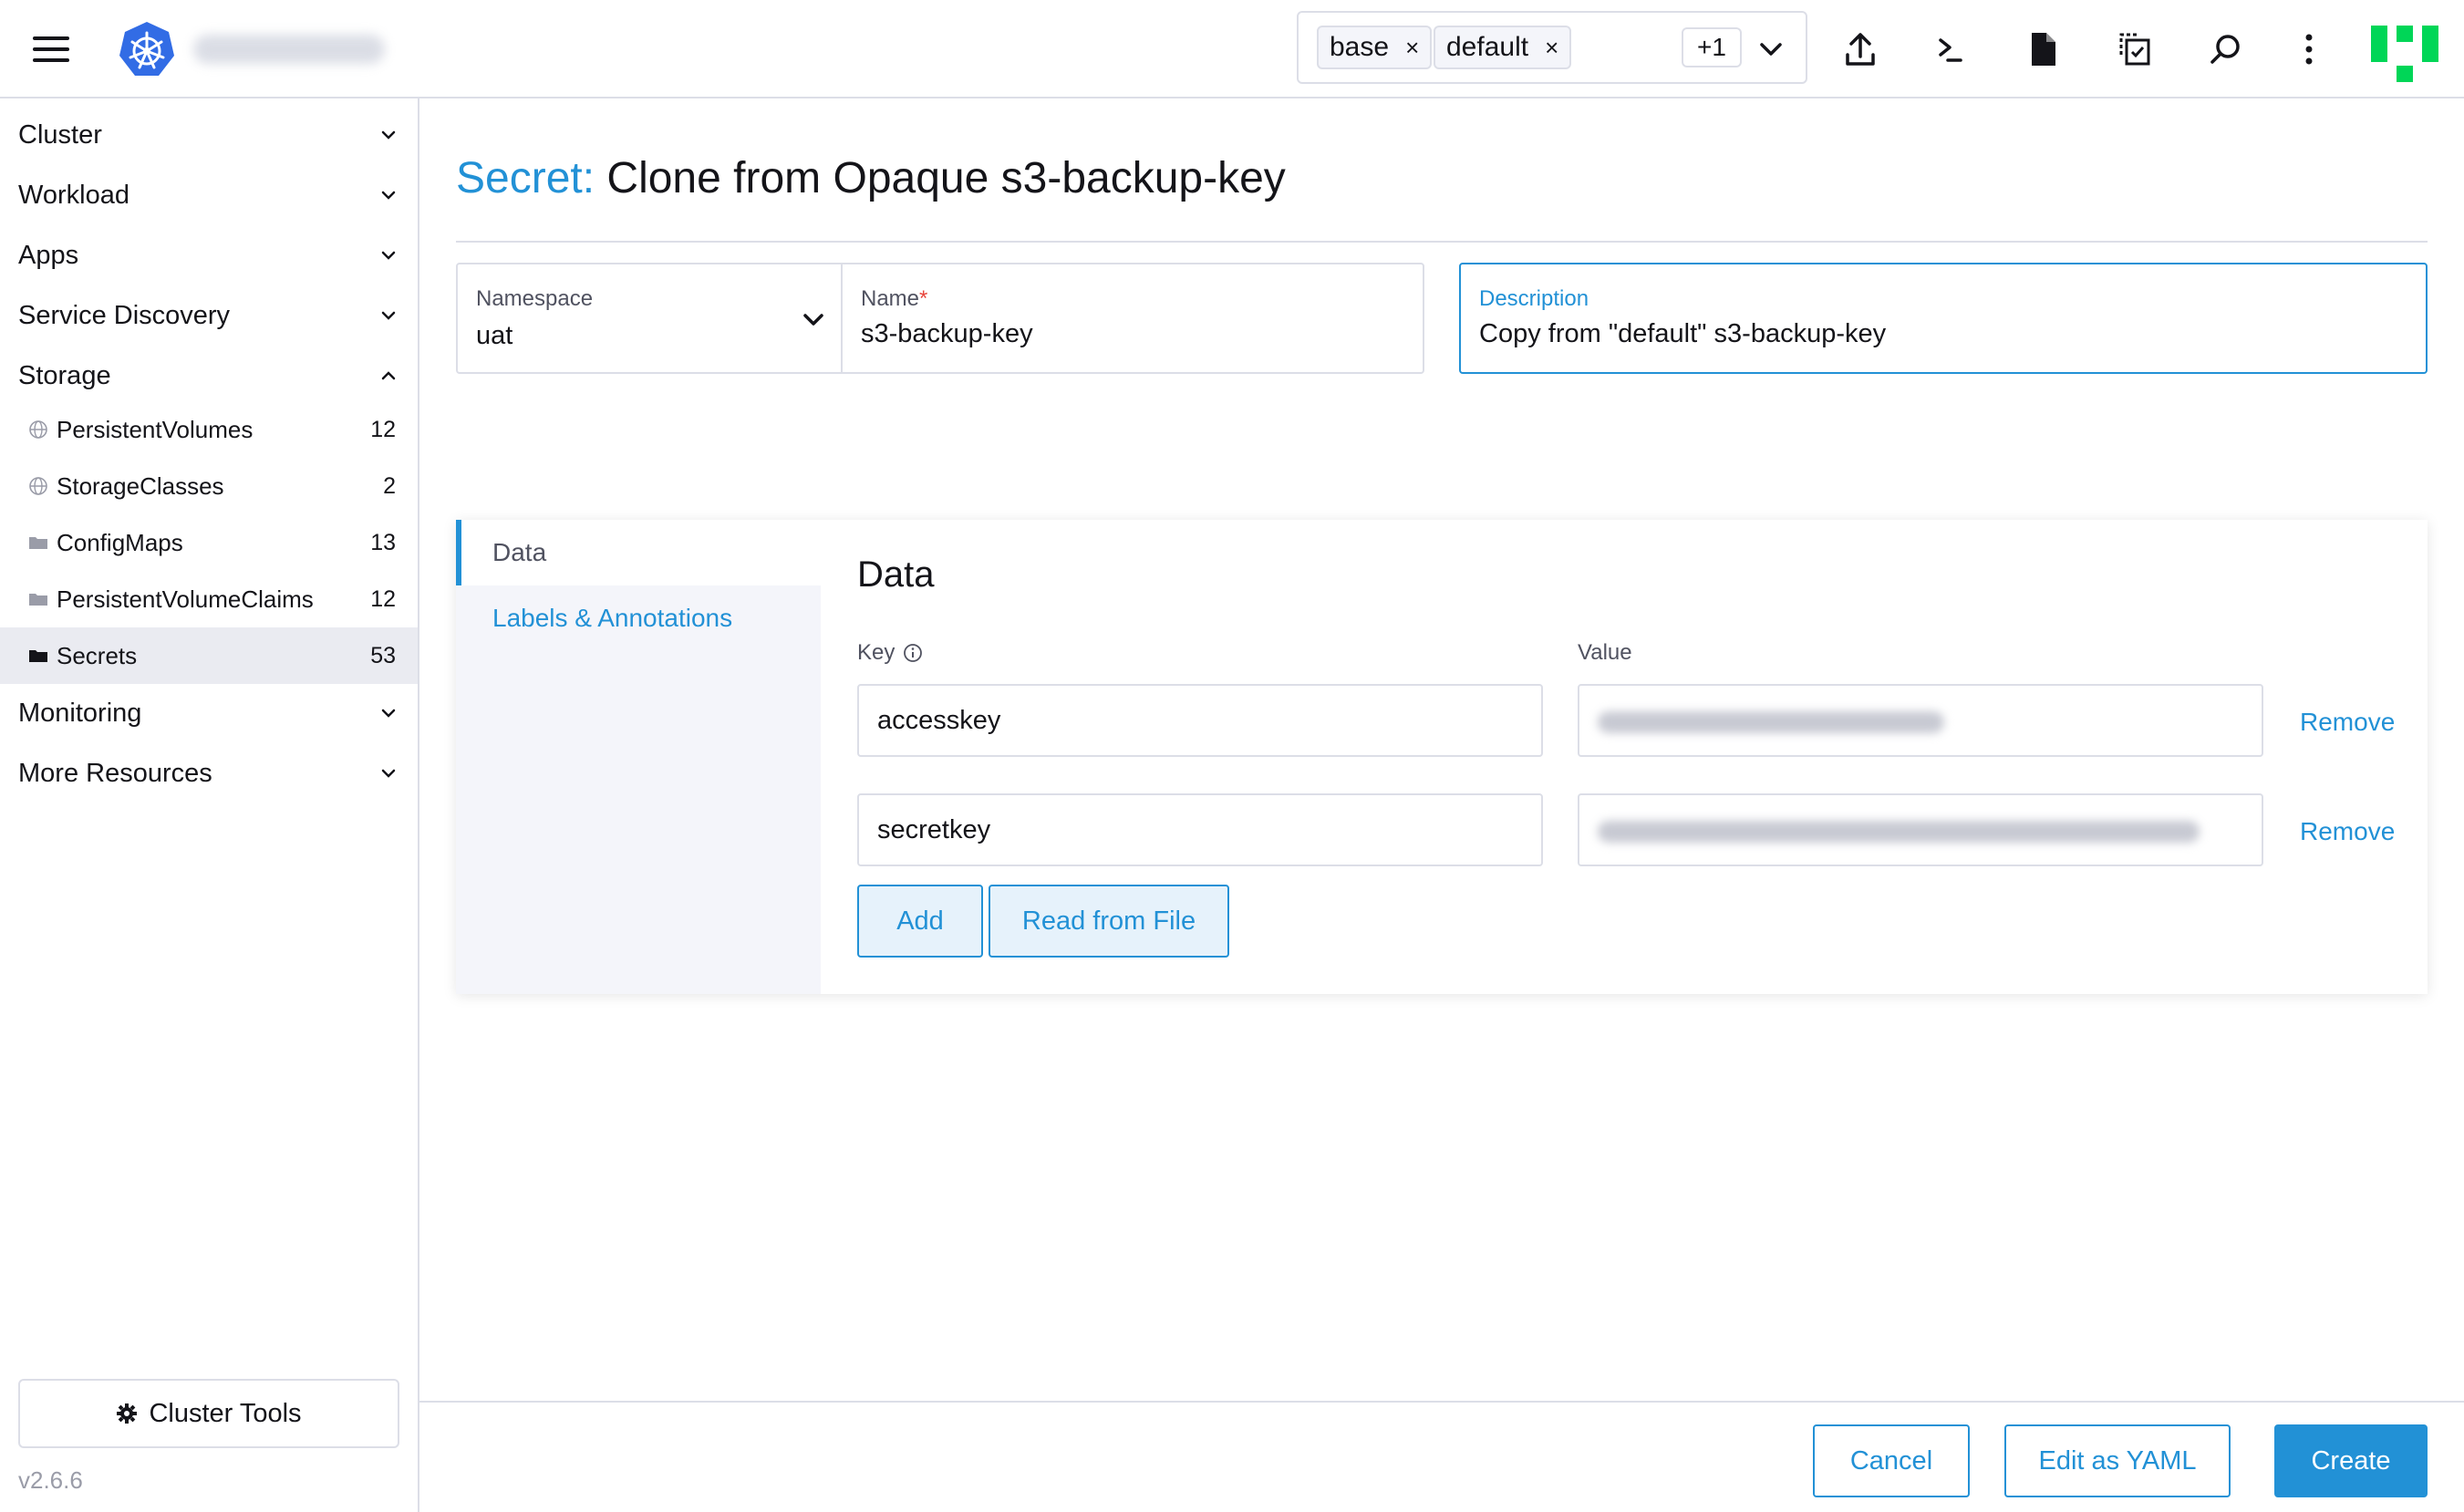 The width and height of the screenshot is (2464, 1512). What do you see at coordinates (209, 376) in the screenshot?
I see `sidebar-group-storage: Storage` at bounding box center [209, 376].